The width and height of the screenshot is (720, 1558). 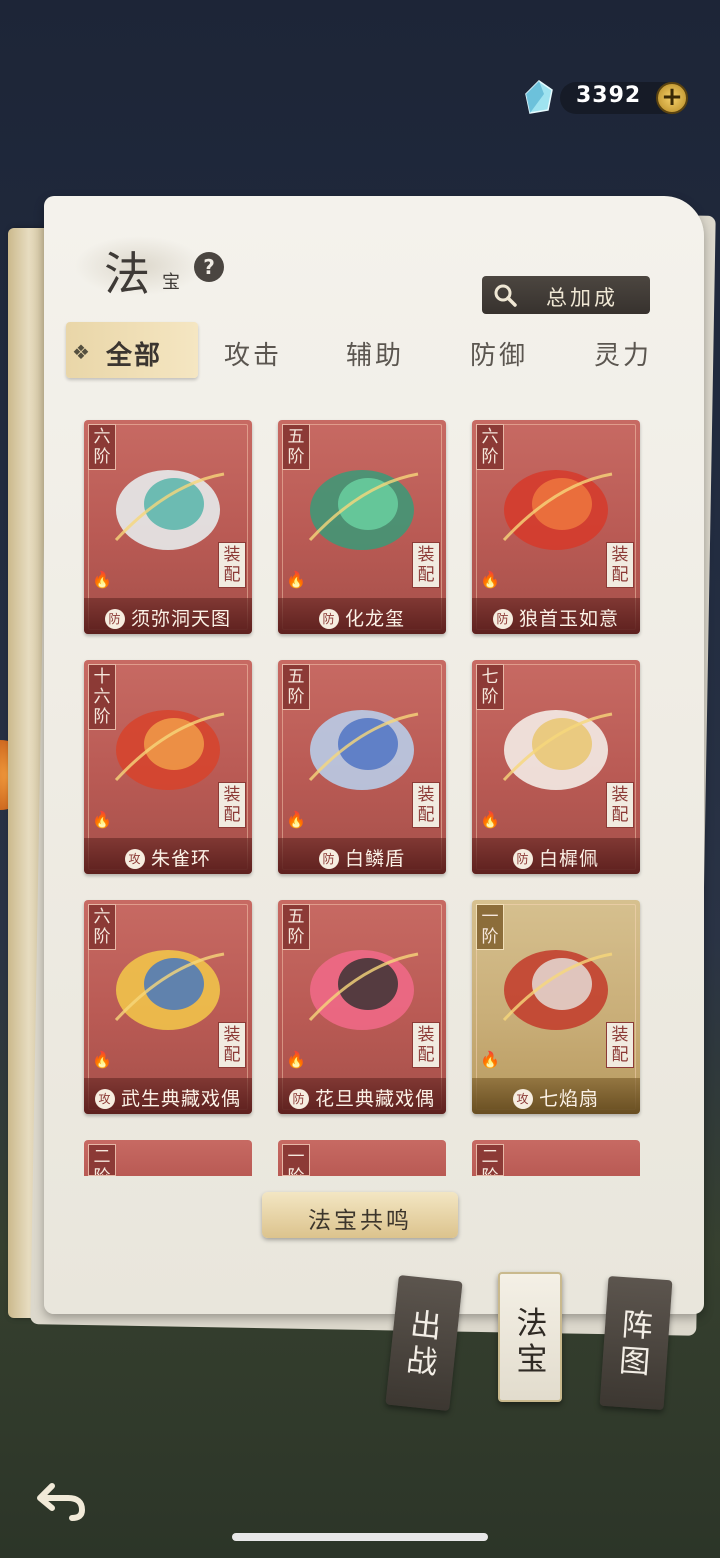 I want to click on card-name-bar: 防白樨佩, so click(x=556, y=856).